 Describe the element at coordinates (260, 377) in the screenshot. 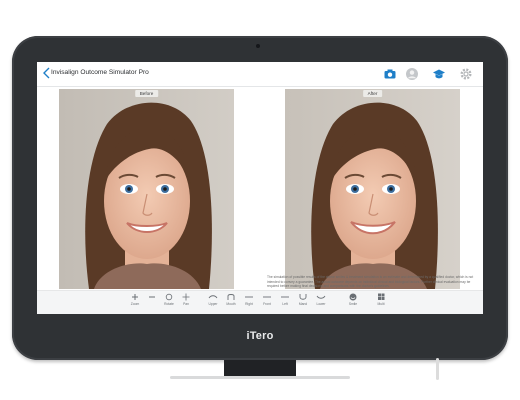

I see `stand-foot` at that location.